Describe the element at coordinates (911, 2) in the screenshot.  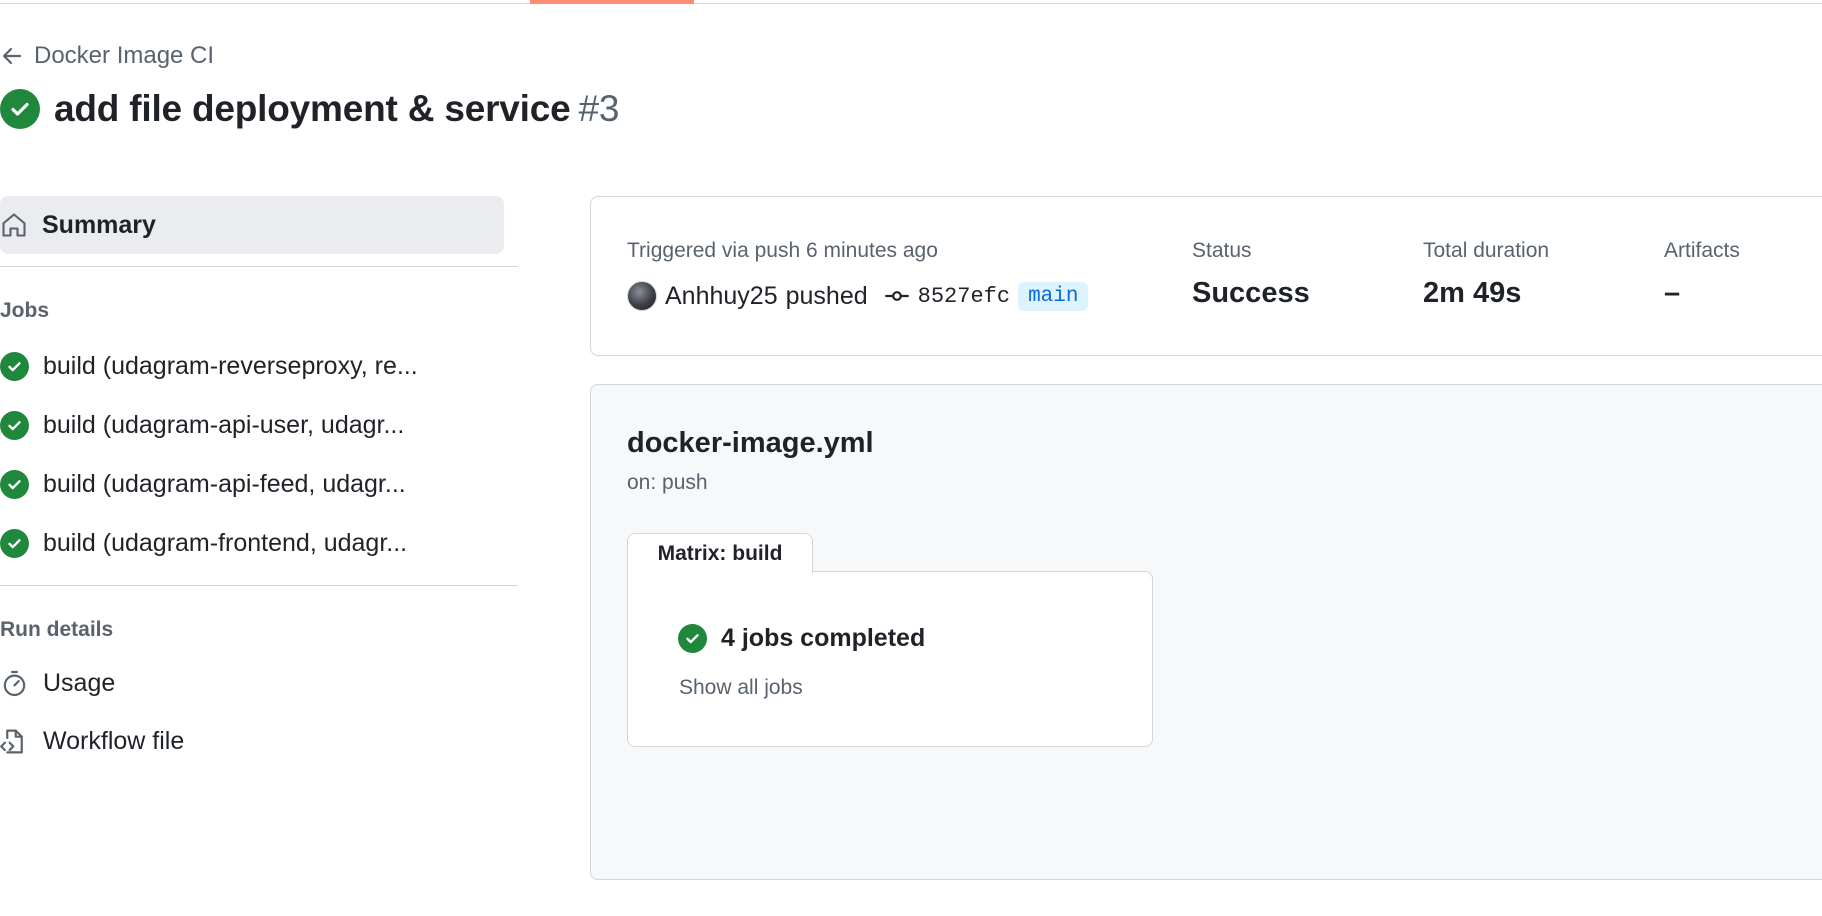
I see `top-nav-border` at that location.